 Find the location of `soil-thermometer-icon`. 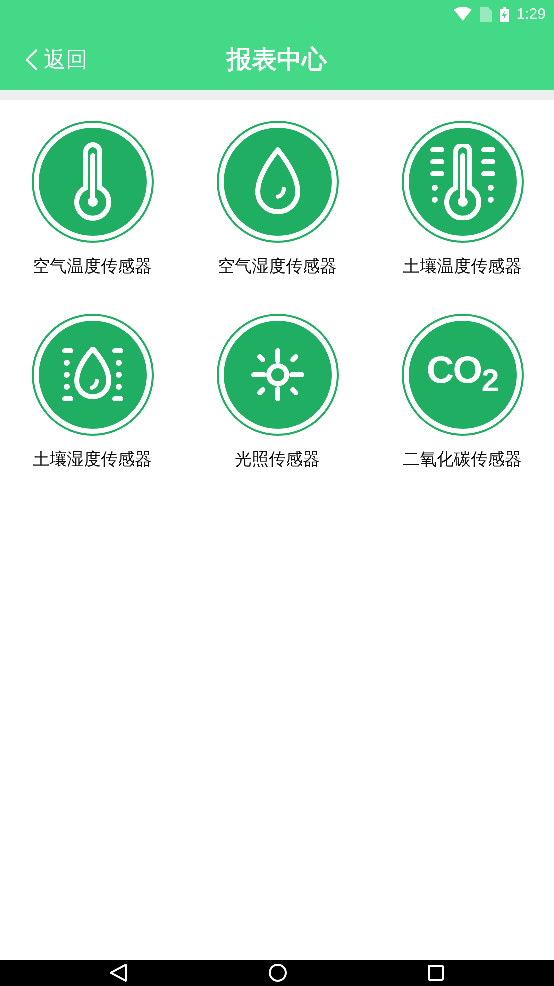

soil-thermometer-icon is located at coordinates (463, 182).